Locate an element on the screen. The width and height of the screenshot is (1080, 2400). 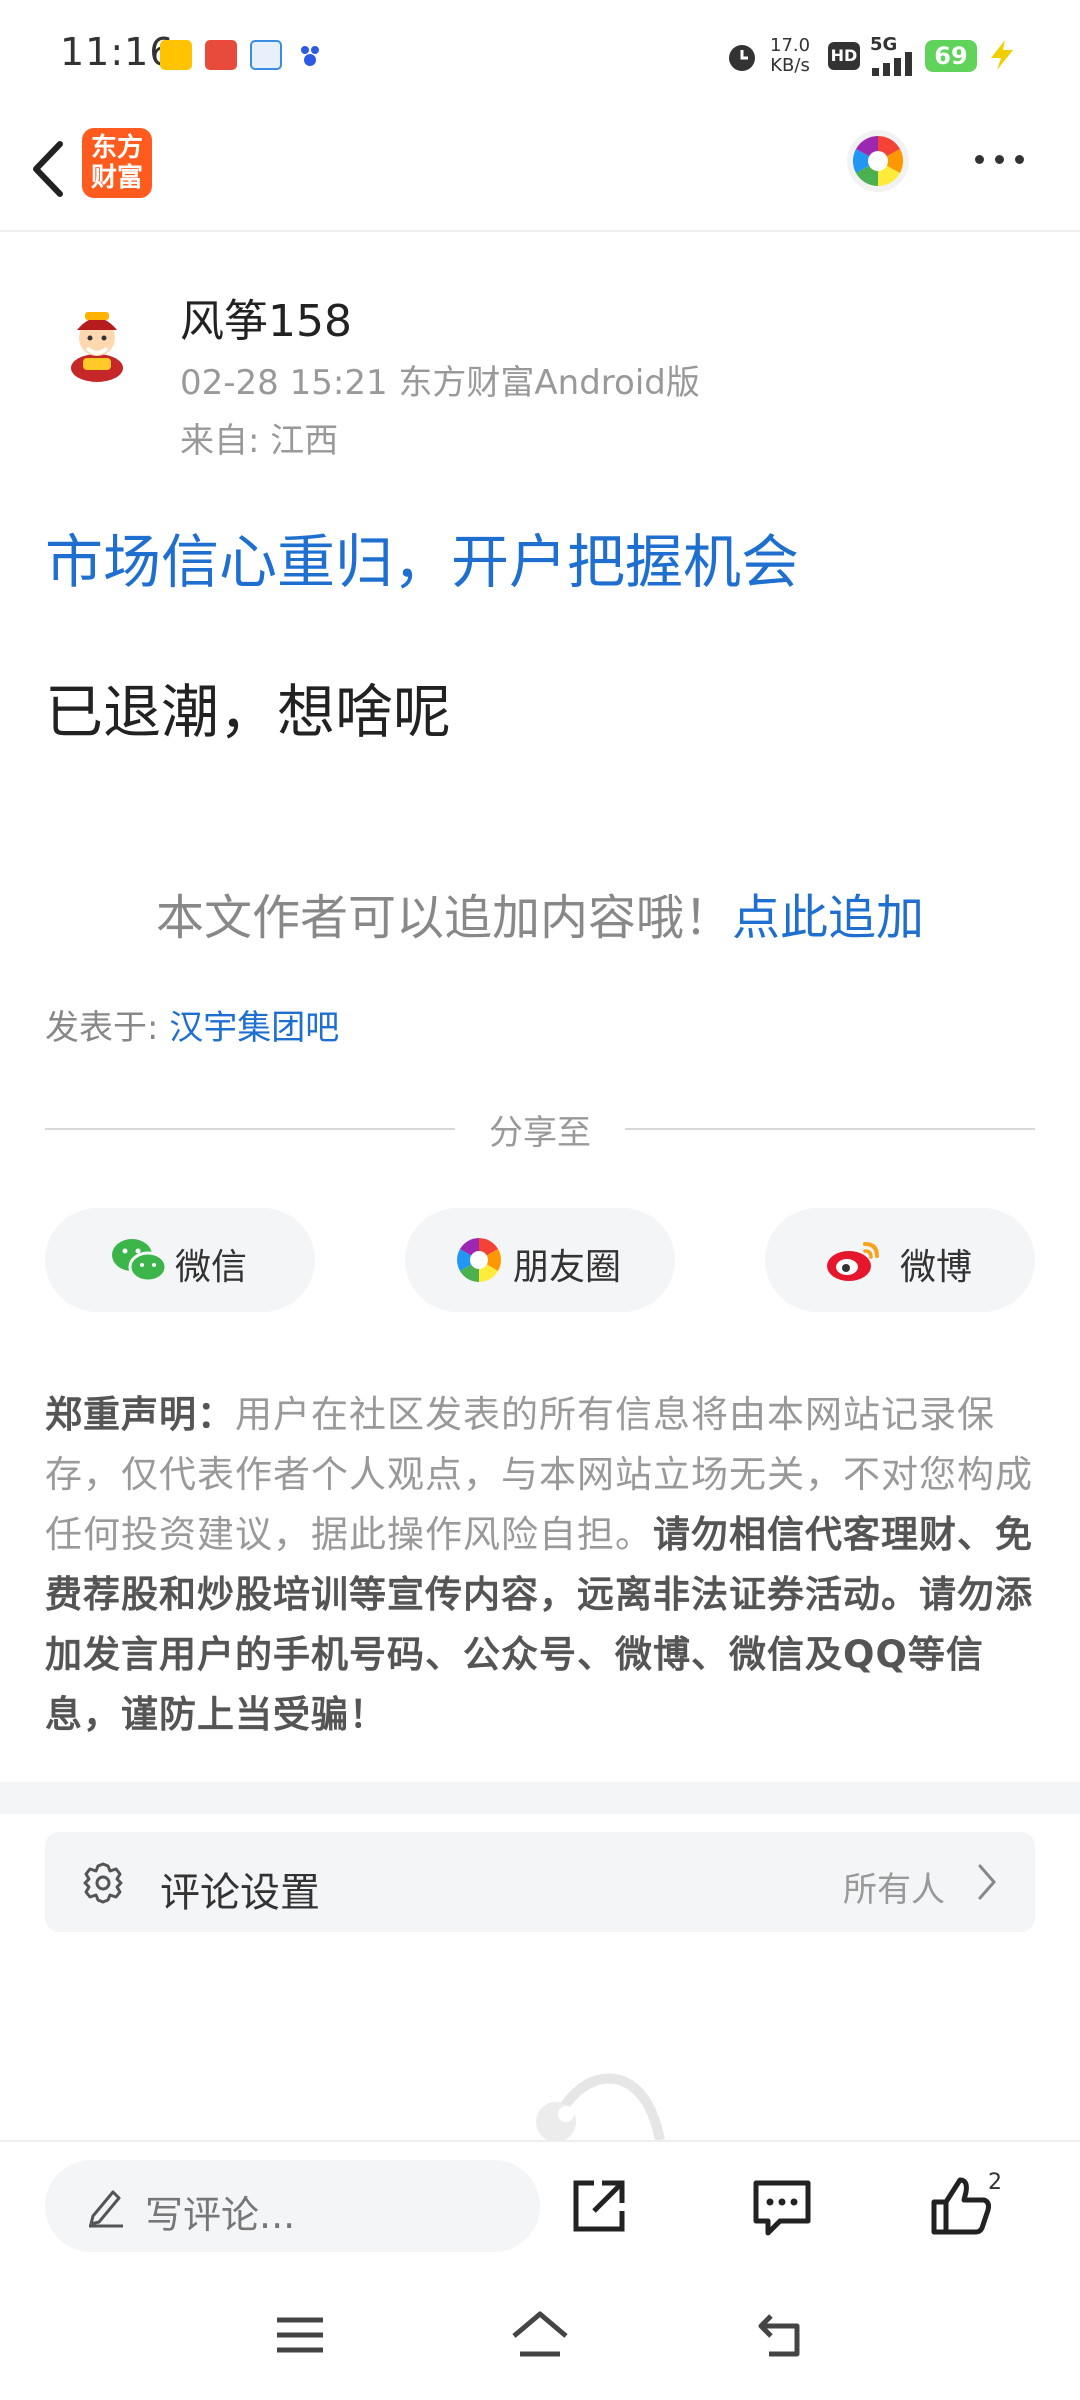
share-moments-button: 朋友圈 is located at coordinates (540, 1260).